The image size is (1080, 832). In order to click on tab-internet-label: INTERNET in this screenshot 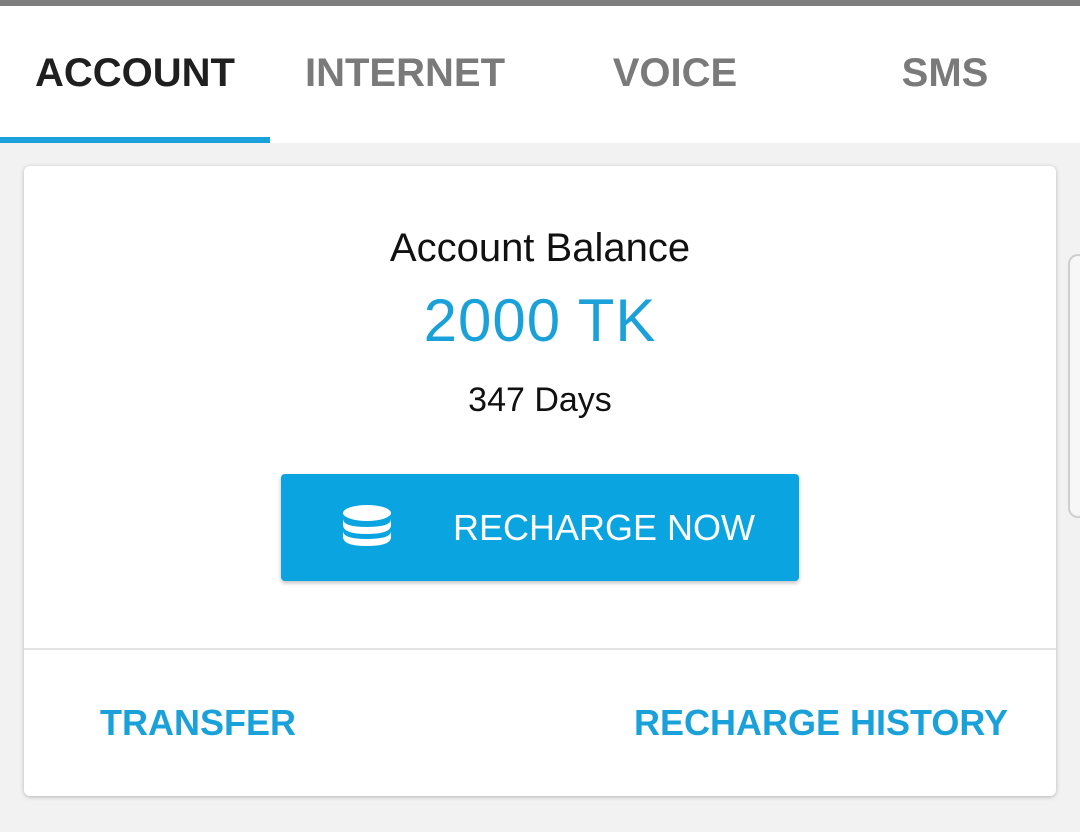, I will do `click(405, 73)`.